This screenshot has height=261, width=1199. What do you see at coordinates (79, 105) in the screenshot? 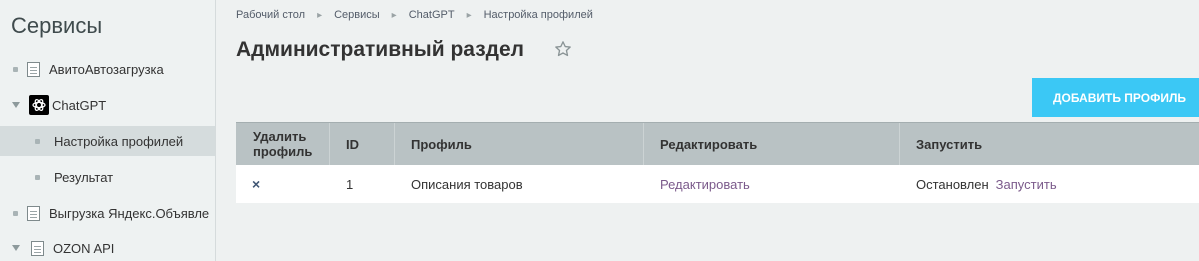
I see `sidebar-item-label: ChatGPT` at bounding box center [79, 105].